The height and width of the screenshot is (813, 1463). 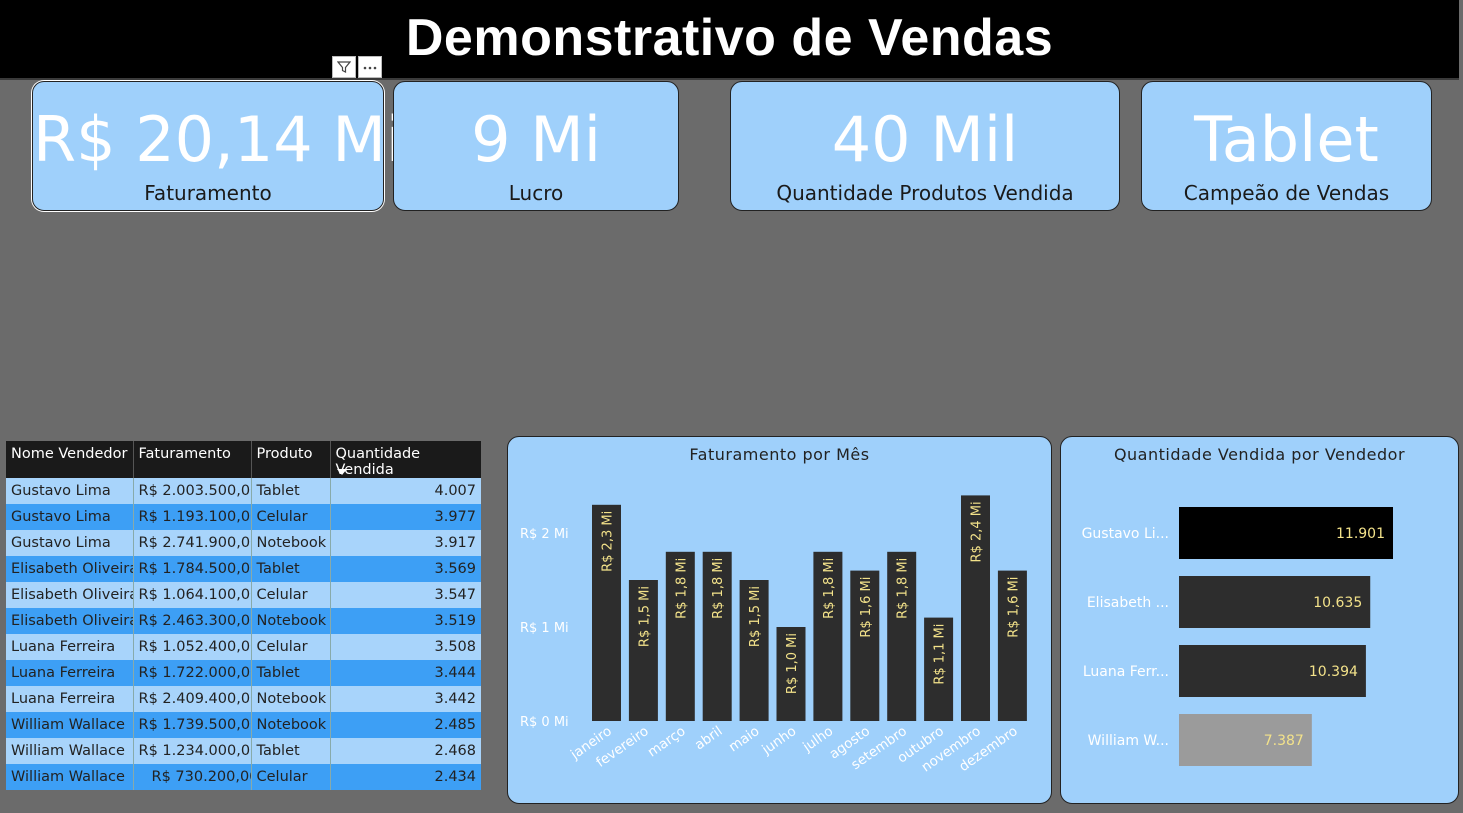 I want to click on table-cell: R$ 2.409.400,00, so click(x=192, y=699).